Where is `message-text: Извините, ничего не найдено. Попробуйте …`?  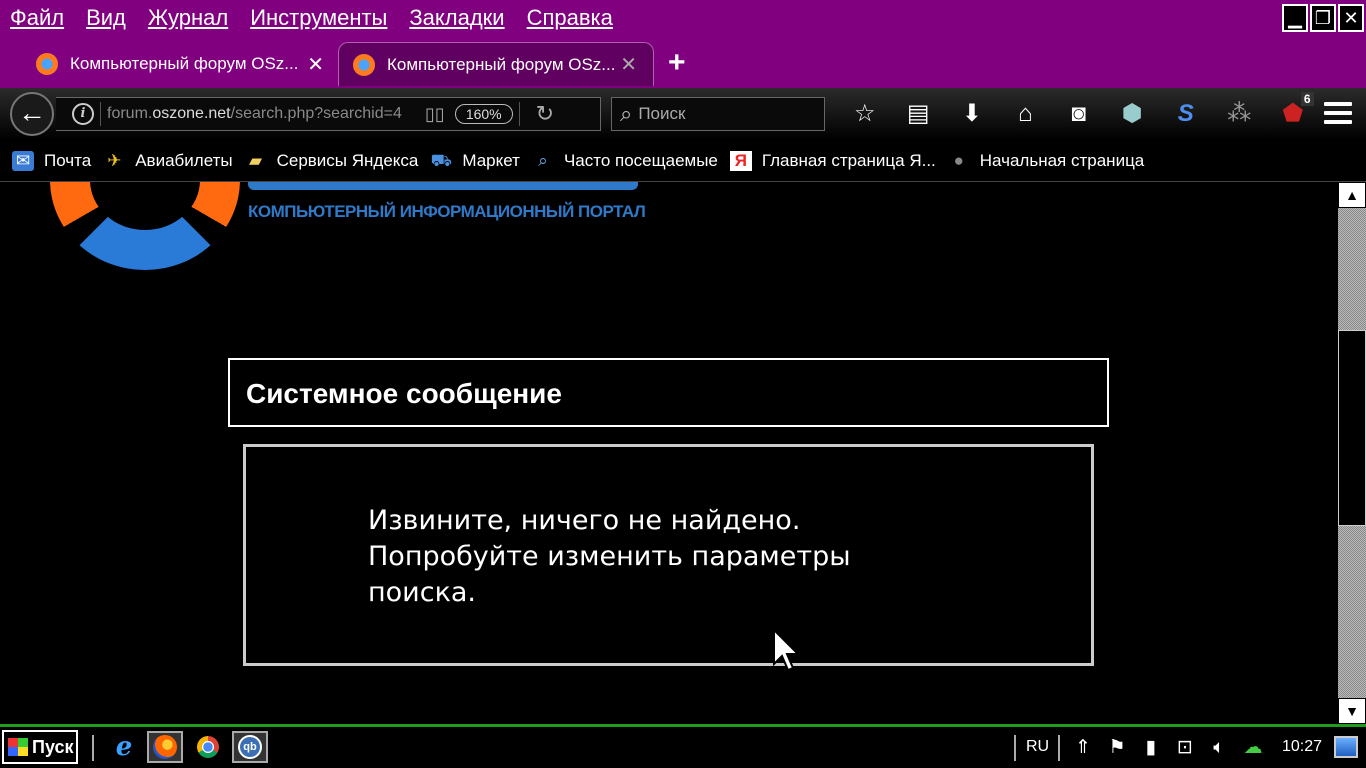 message-text: Извините, ничего не найдено. Попробуйте … is located at coordinates (609, 556).